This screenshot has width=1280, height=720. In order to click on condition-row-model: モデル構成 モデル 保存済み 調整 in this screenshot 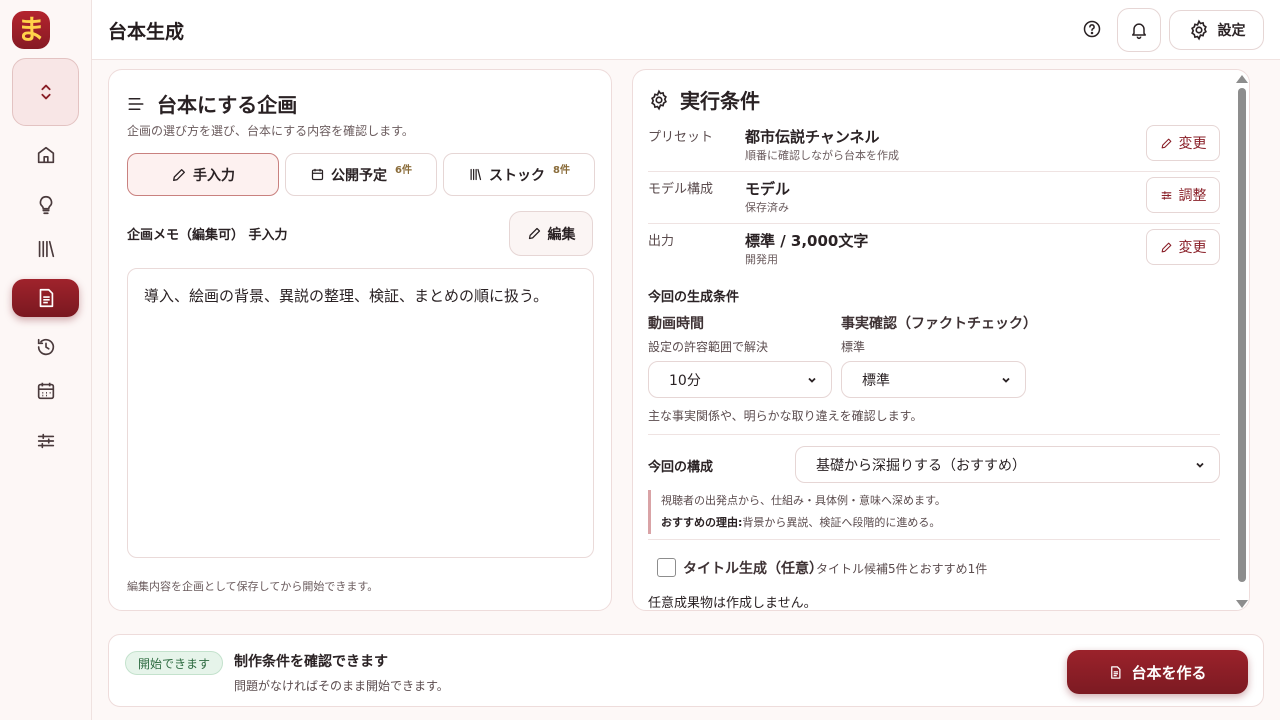, I will do `click(934, 198)`.